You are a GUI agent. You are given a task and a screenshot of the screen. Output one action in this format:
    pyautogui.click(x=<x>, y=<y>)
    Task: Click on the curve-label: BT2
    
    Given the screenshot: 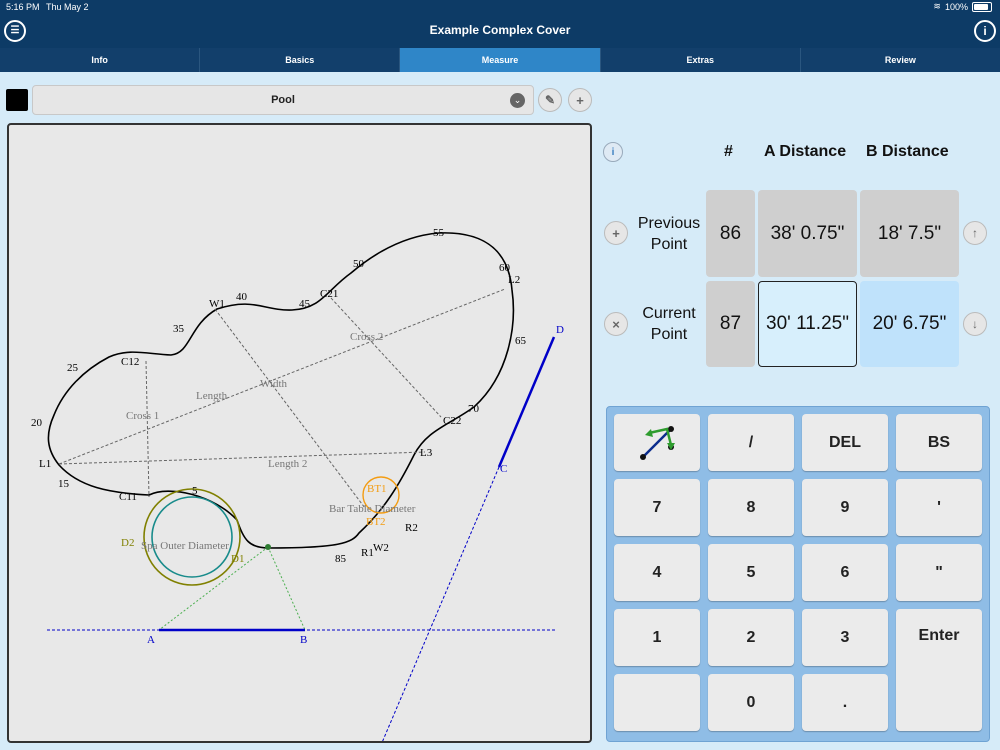 What is the action you would take?
    pyautogui.click(x=376, y=522)
    